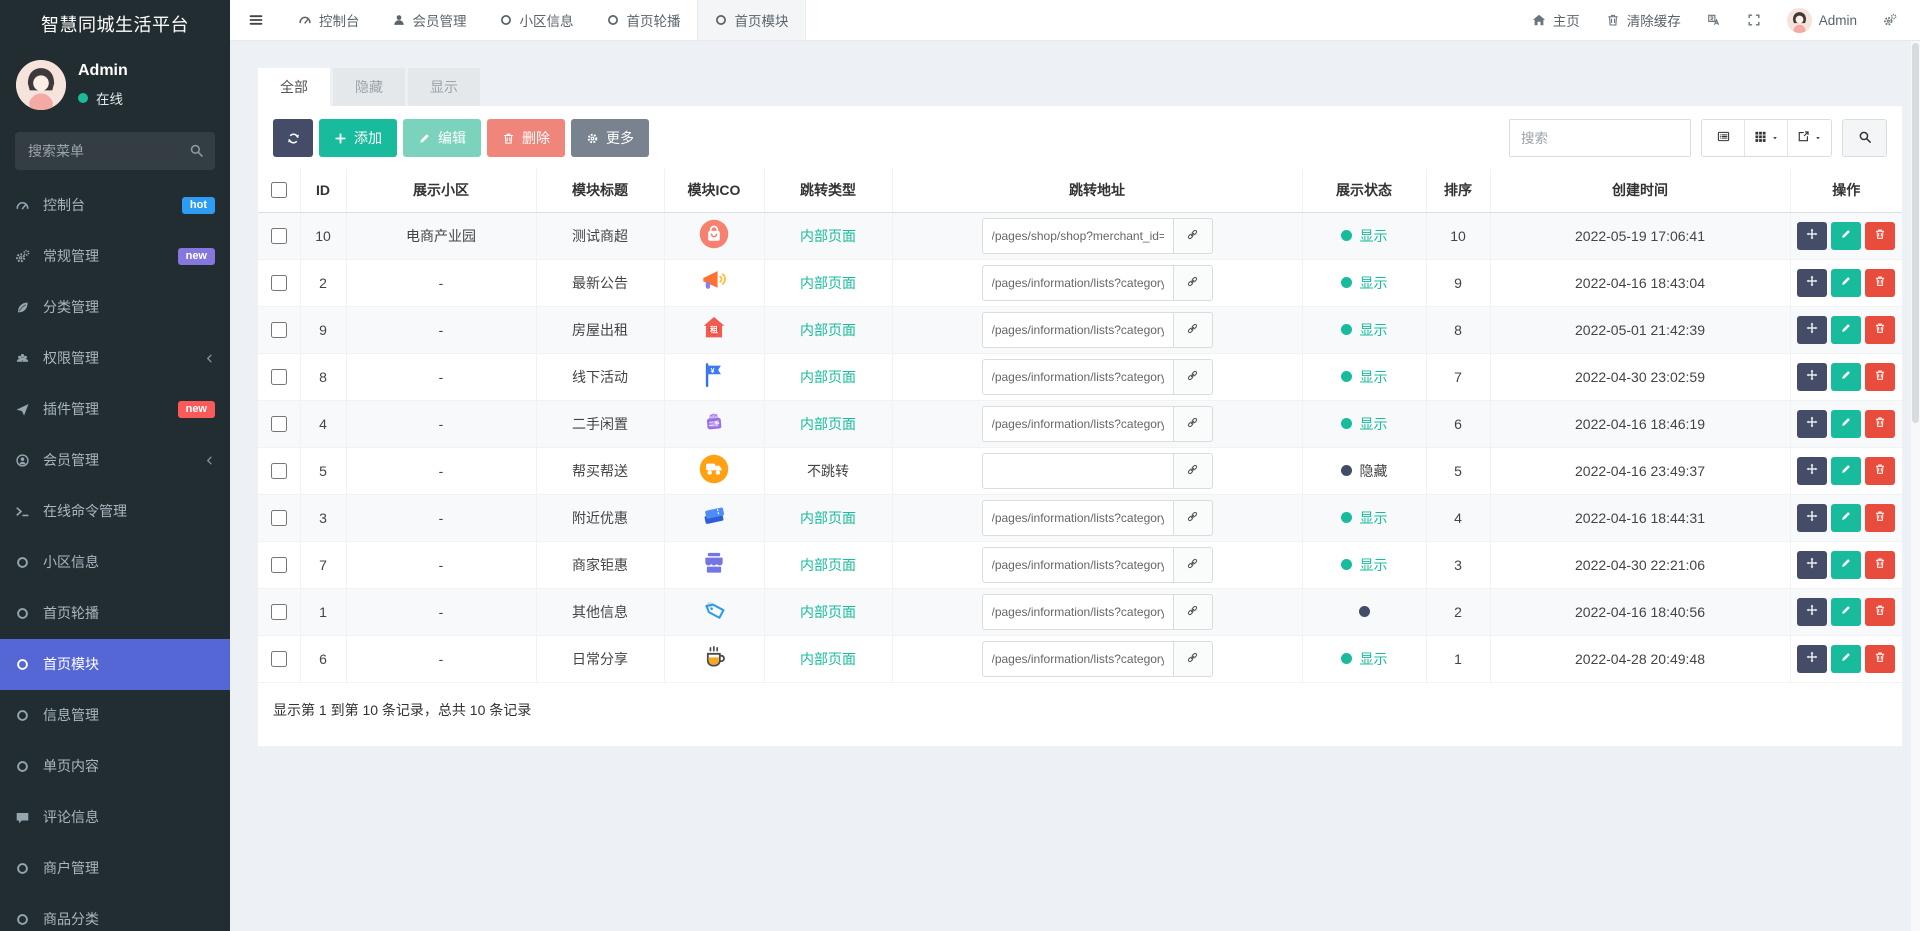 The width and height of the screenshot is (1920, 931). I want to click on refresh-button, so click(293, 138).